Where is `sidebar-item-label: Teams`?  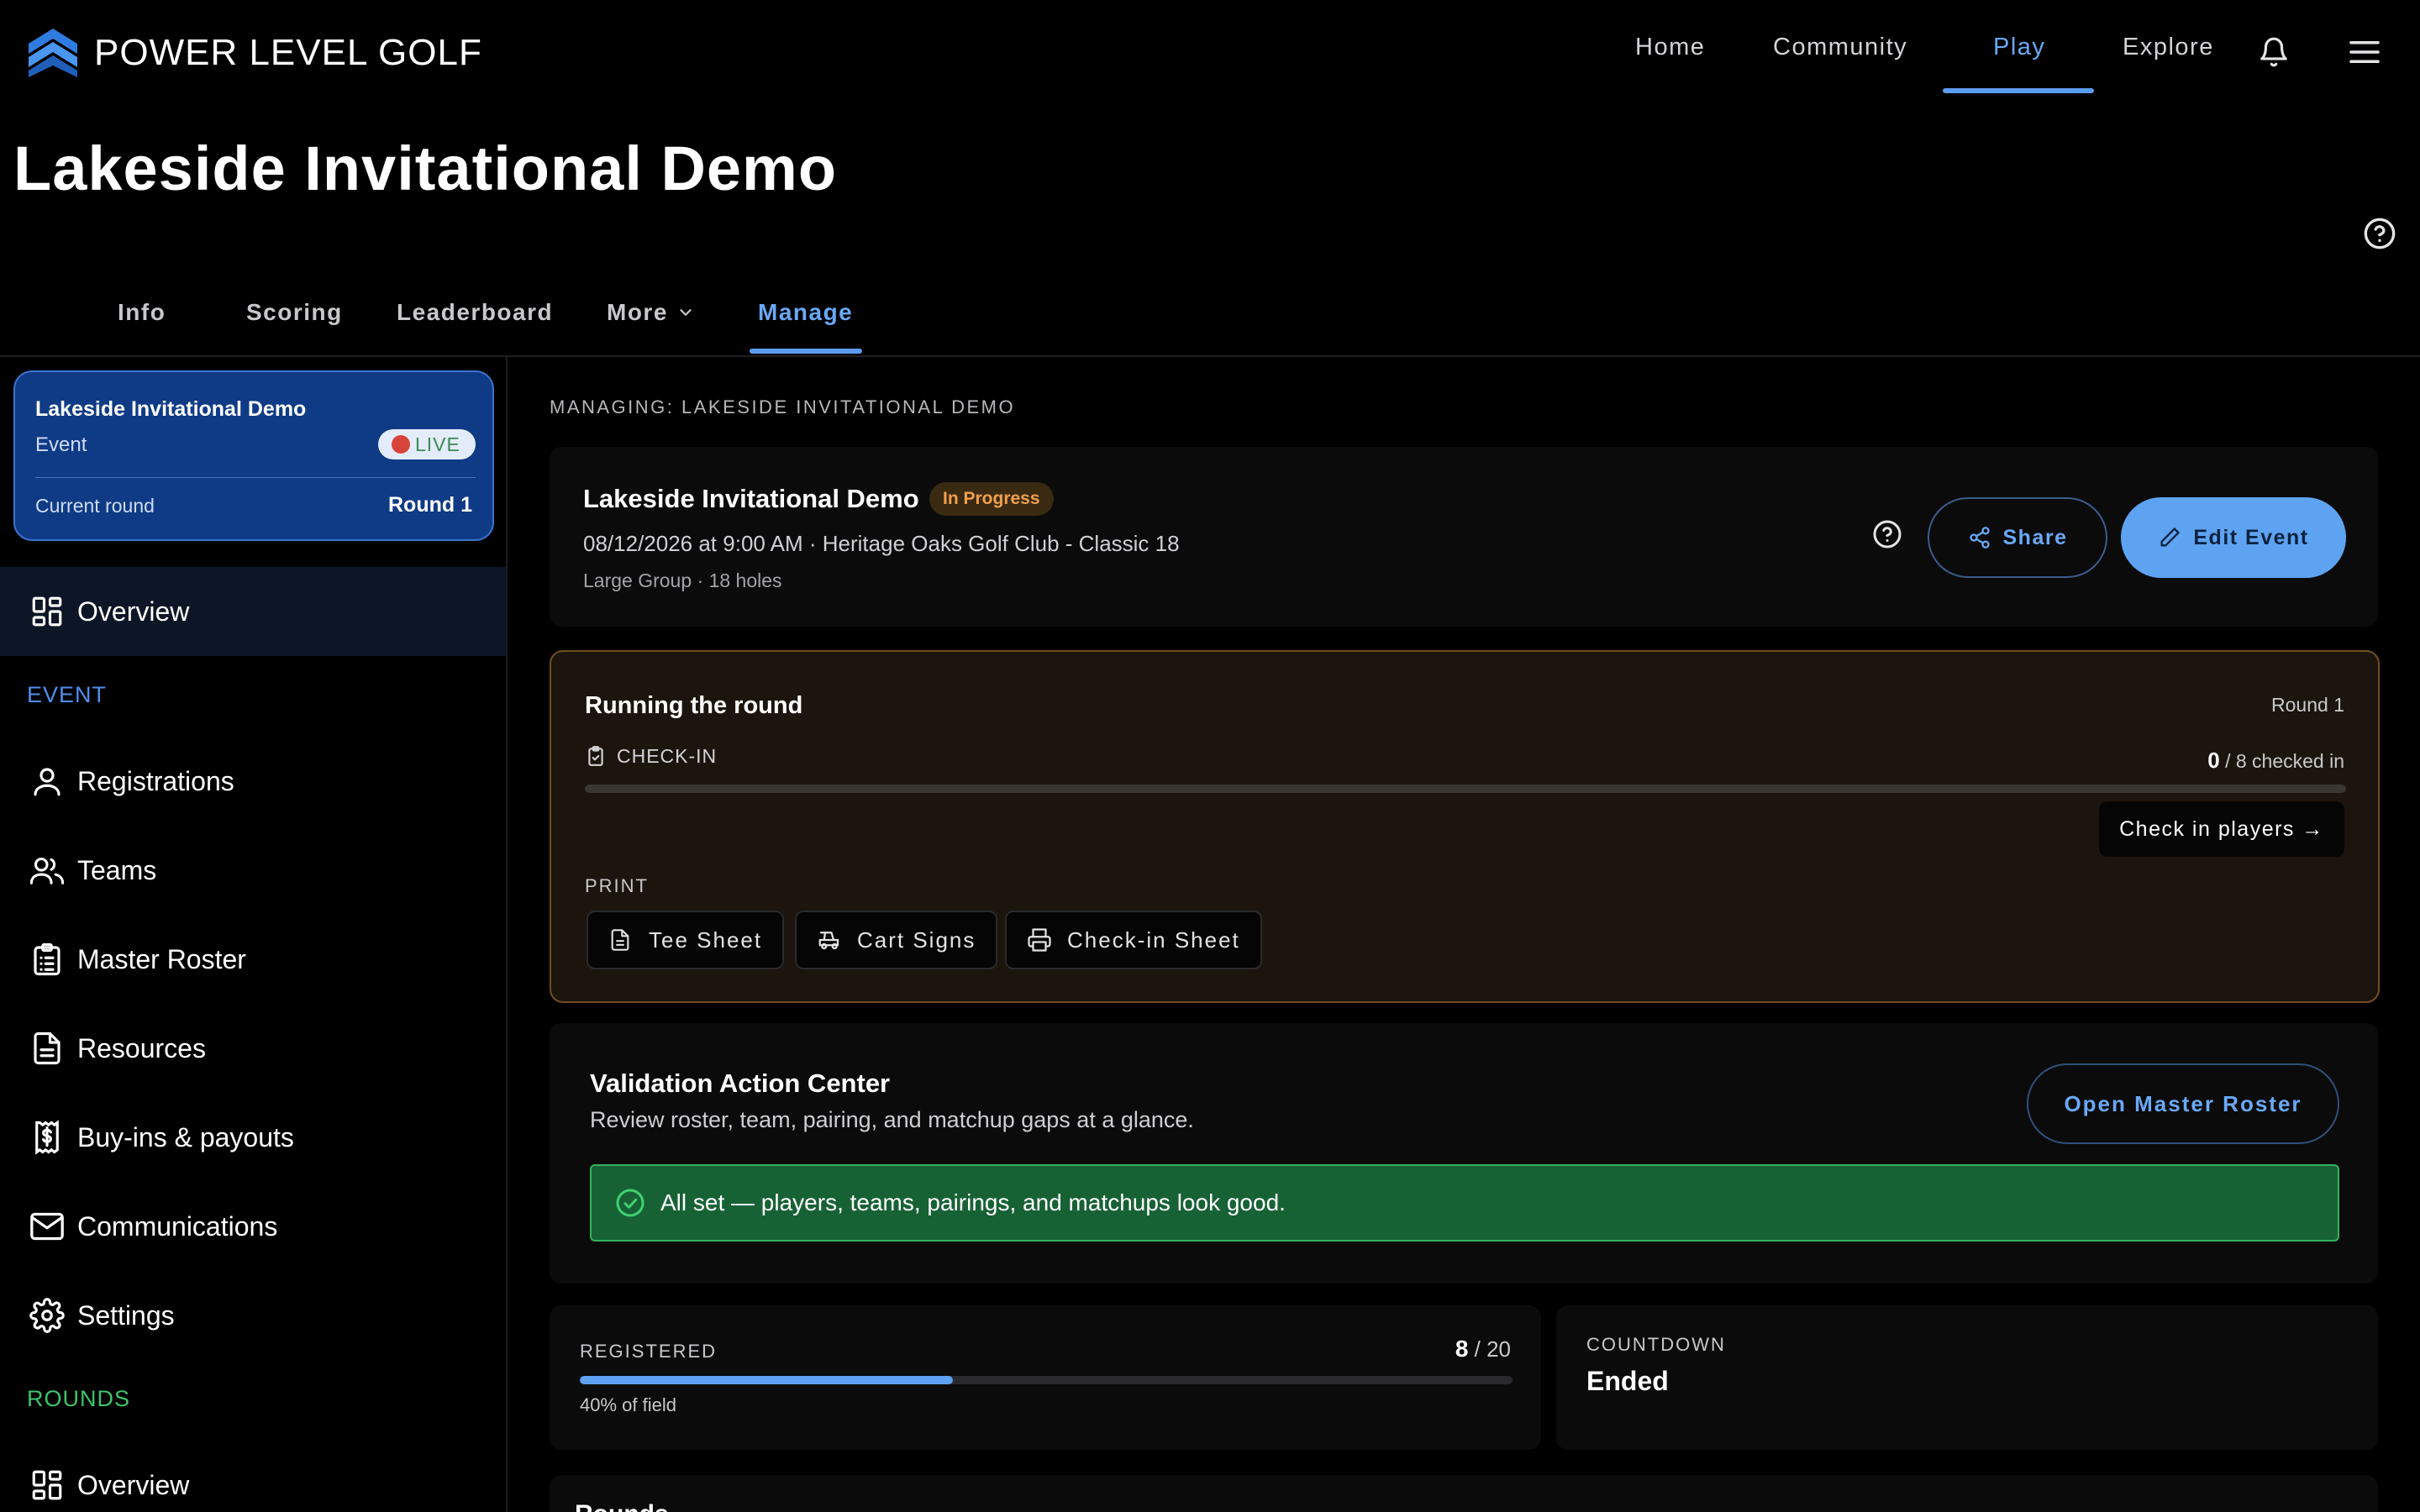
sidebar-item-label: Teams is located at coordinates (117, 869).